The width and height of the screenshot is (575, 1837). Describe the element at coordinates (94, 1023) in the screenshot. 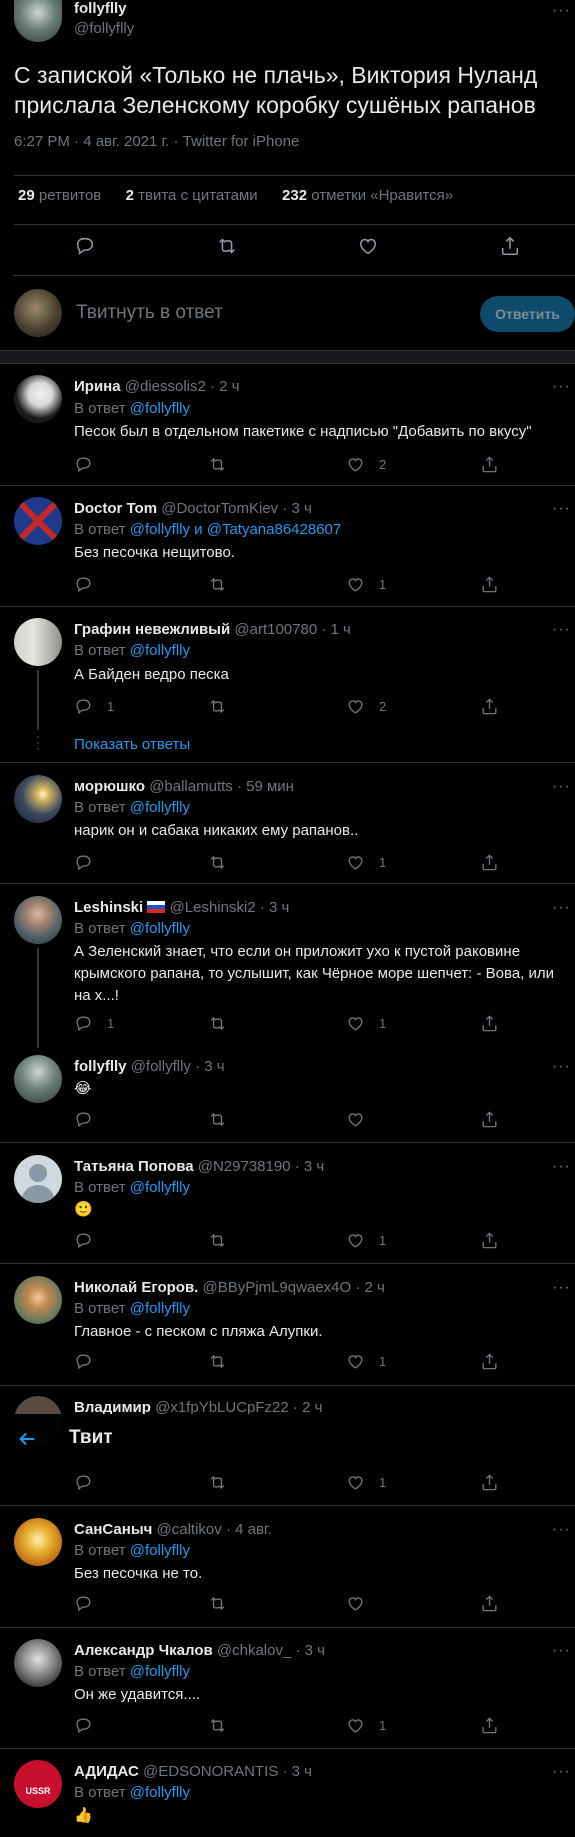

I see `reply-action: 1` at that location.